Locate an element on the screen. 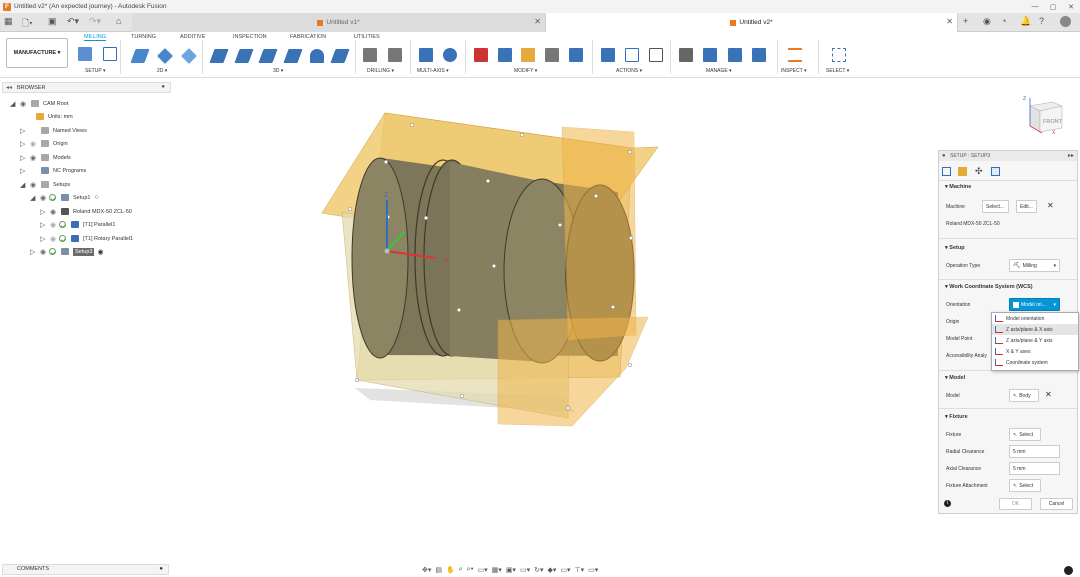 Image resolution: width=1080 pixels, height=577 pixels. machine-library-icon is located at coordinates (710, 55).